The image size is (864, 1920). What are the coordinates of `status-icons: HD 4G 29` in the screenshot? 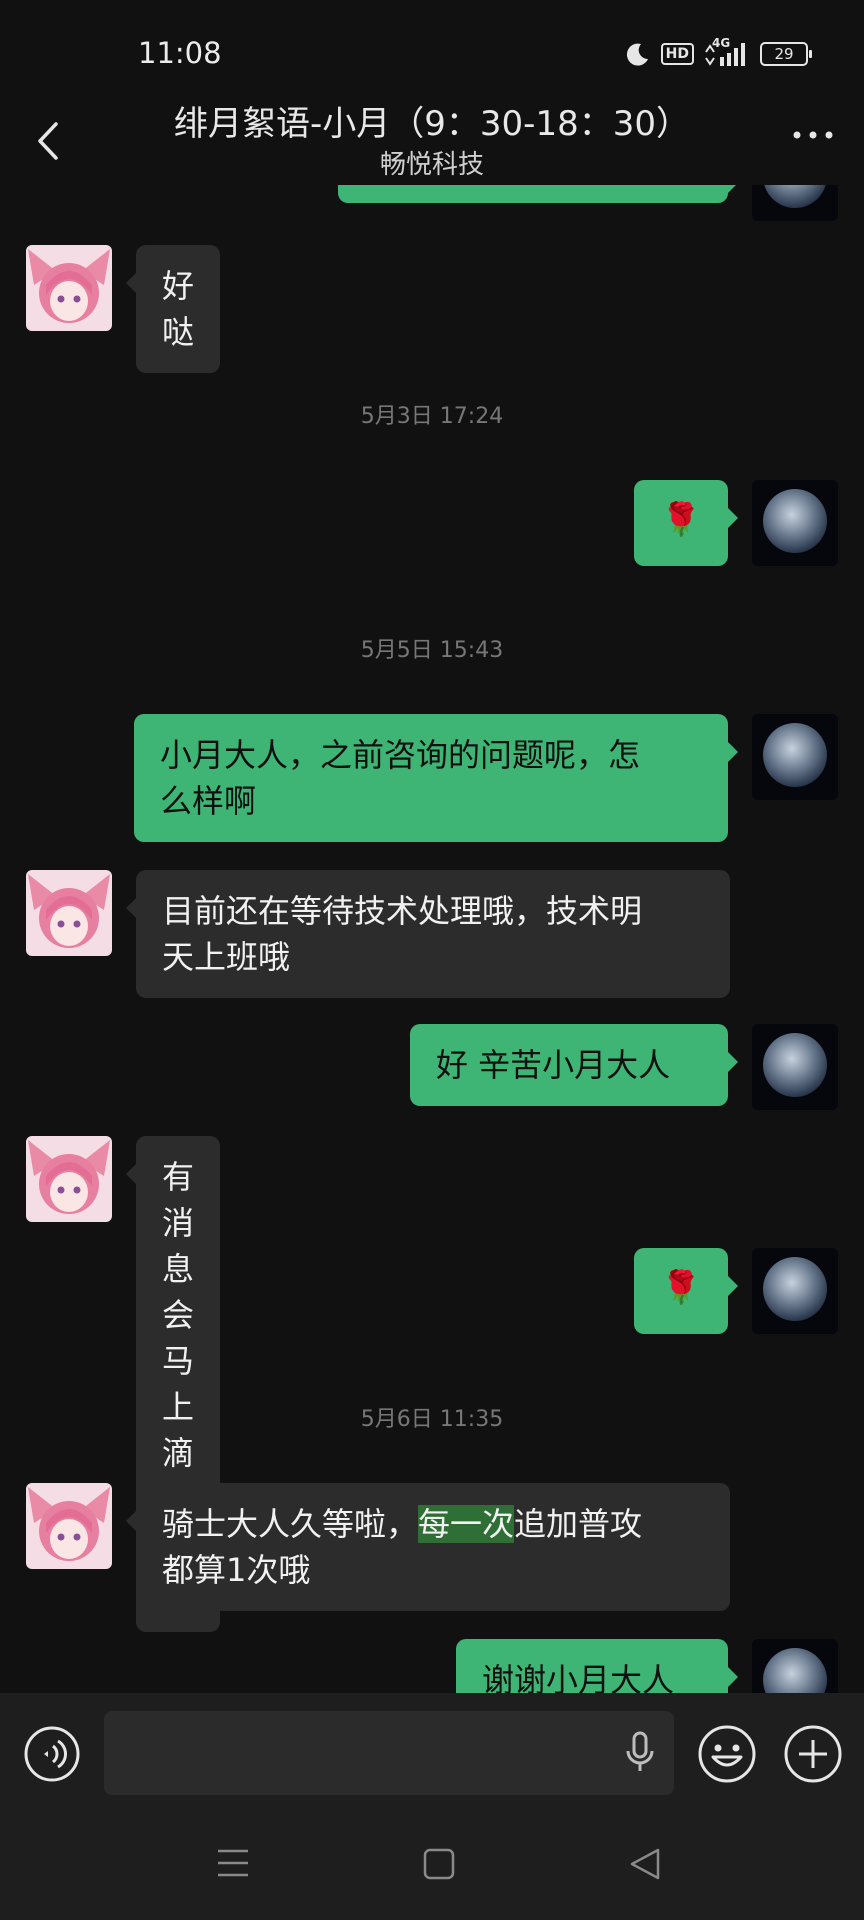 It's located at (718, 52).